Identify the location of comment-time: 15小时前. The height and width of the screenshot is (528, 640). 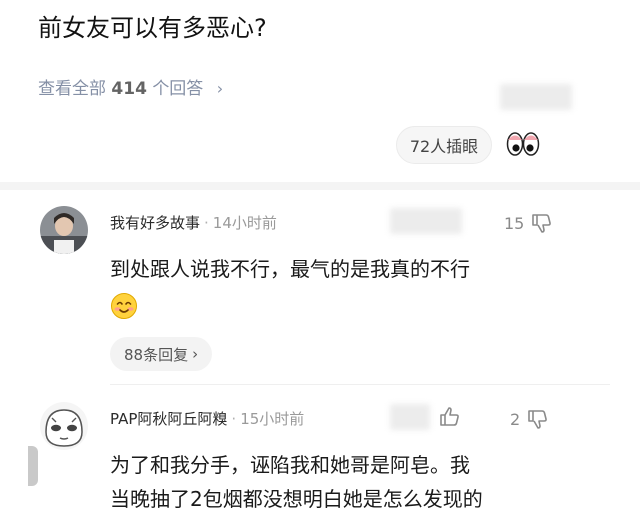
(272, 419).